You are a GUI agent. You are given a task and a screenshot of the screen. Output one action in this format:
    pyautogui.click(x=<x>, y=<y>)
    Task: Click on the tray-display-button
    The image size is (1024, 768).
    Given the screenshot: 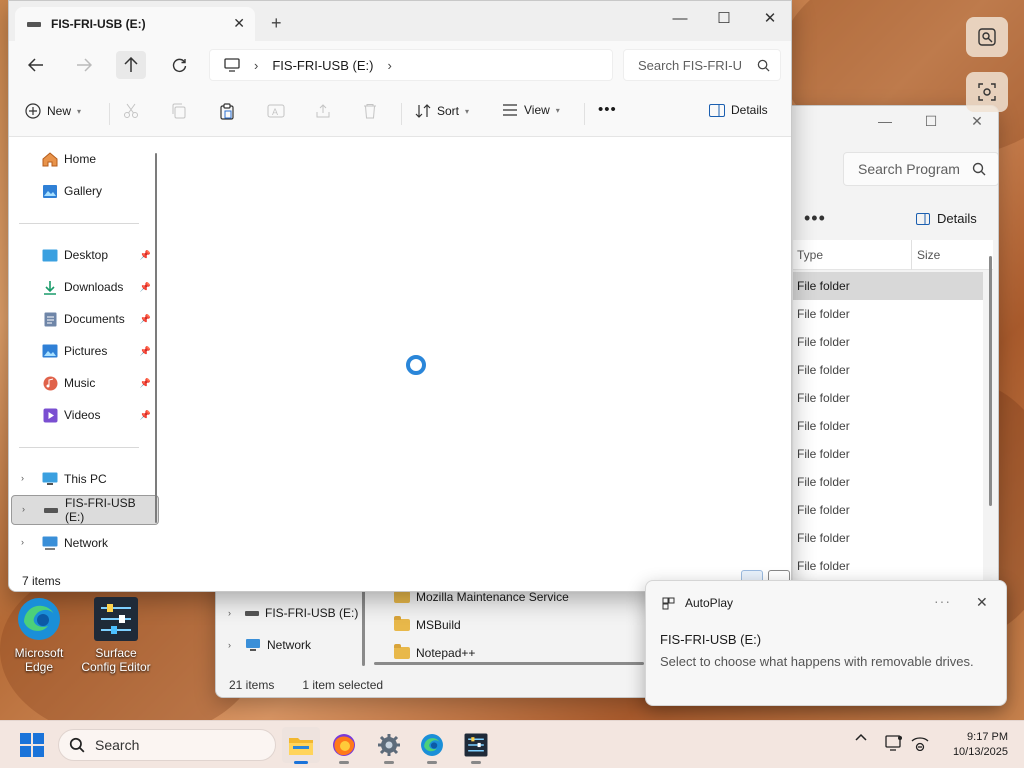 What is the action you would take?
    pyautogui.click(x=894, y=743)
    